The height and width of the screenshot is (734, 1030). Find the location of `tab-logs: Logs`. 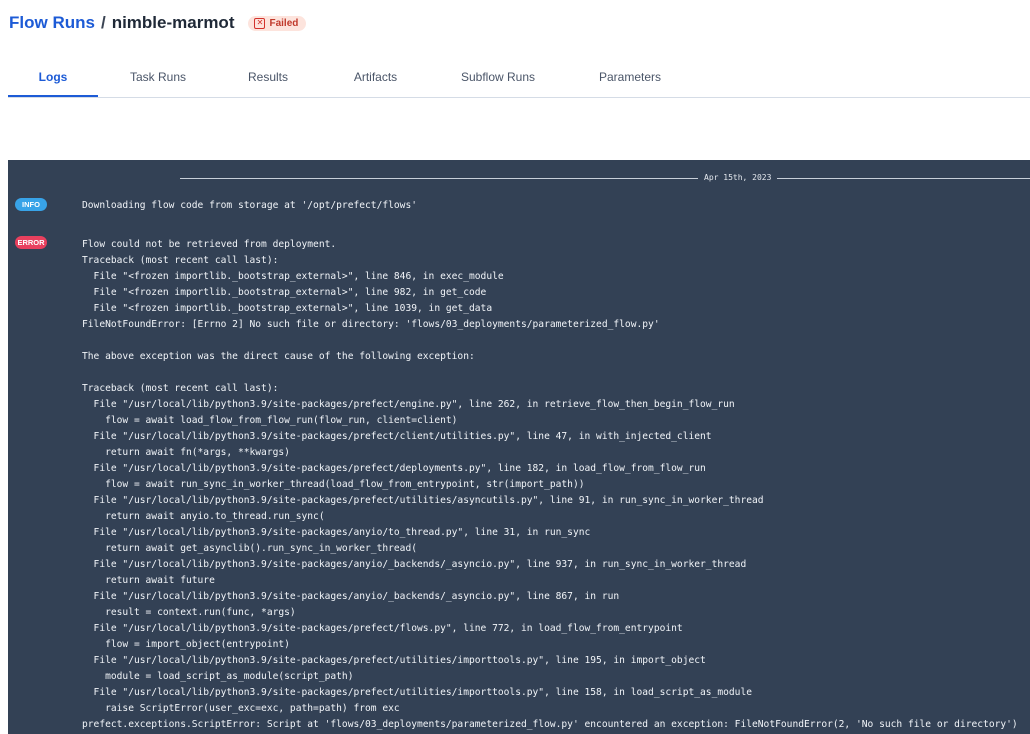

tab-logs: Logs is located at coordinates (53, 77).